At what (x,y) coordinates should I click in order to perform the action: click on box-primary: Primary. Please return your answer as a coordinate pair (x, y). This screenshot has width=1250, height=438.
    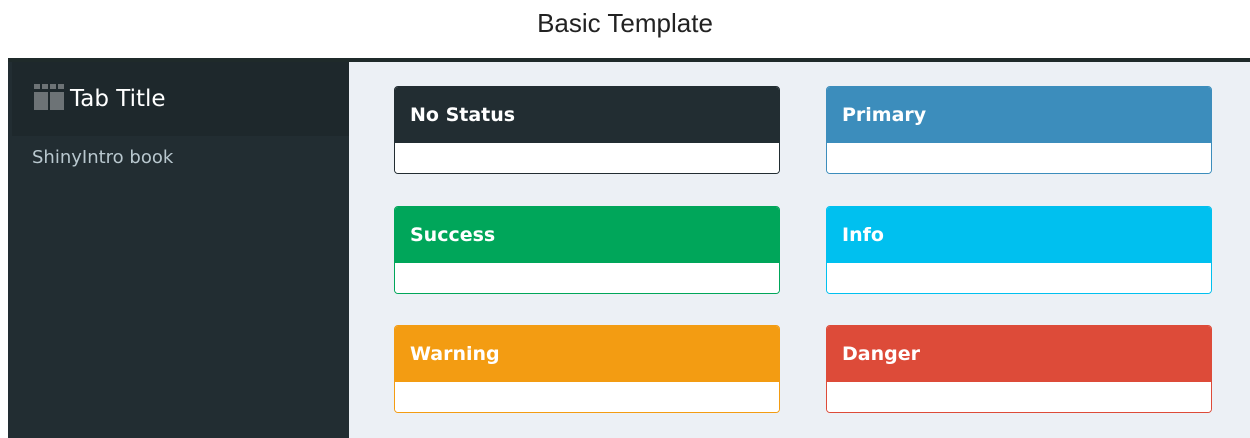
    Looking at the image, I should click on (1019, 130).